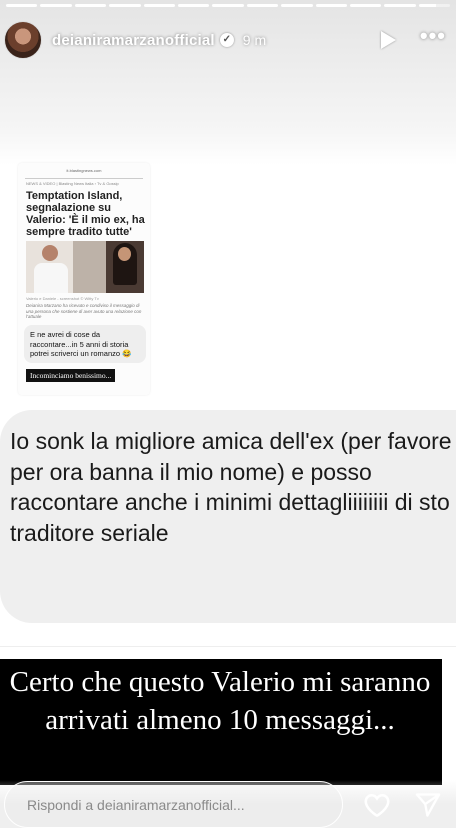 The height and width of the screenshot is (828, 456). What do you see at coordinates (173, 804) in the screenshot?
I see `reply-input` at bounding box center [173, 804].